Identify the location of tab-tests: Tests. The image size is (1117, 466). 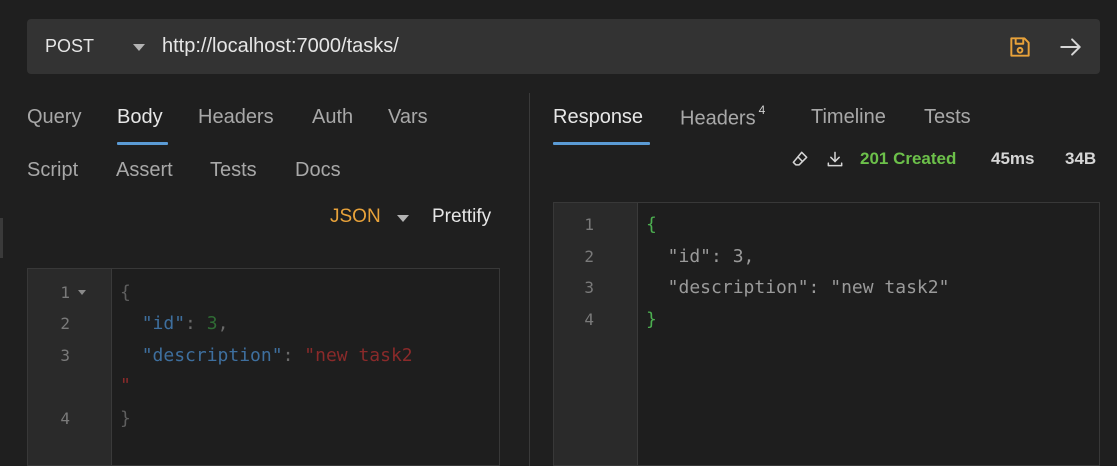
(233, 170).